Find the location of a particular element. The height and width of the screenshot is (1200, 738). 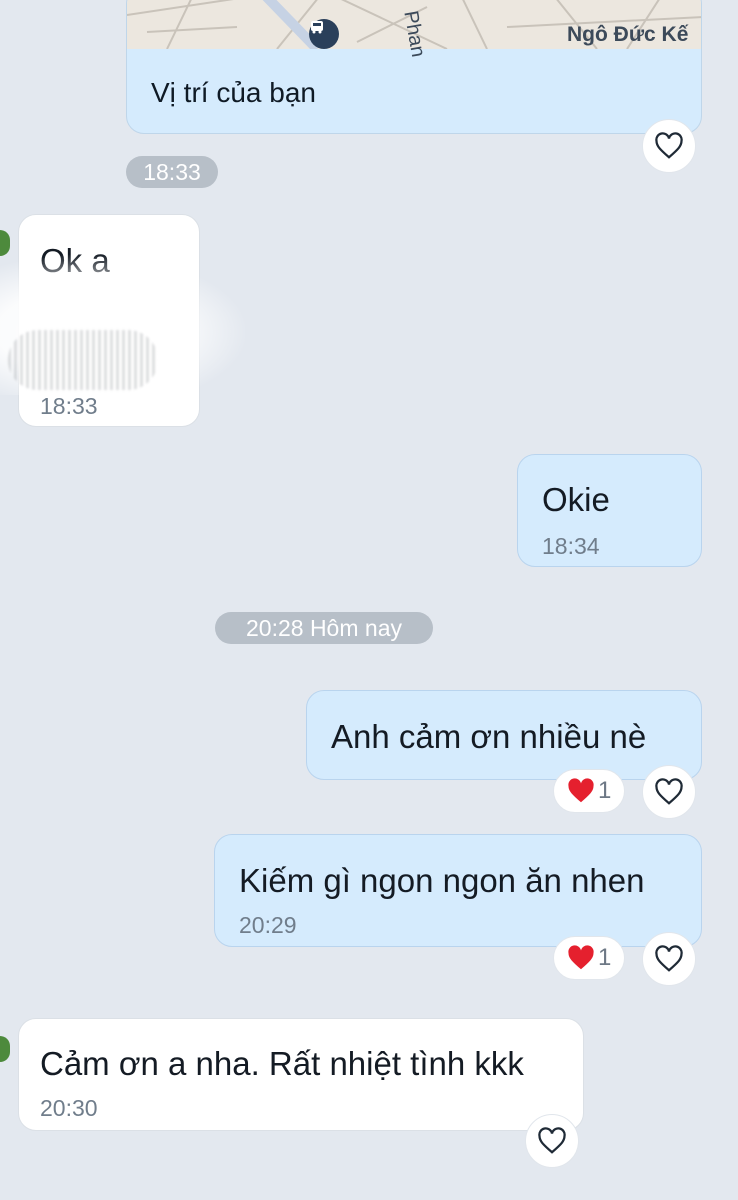

message-time: 20:30 is located at coordinates (69, 1108).